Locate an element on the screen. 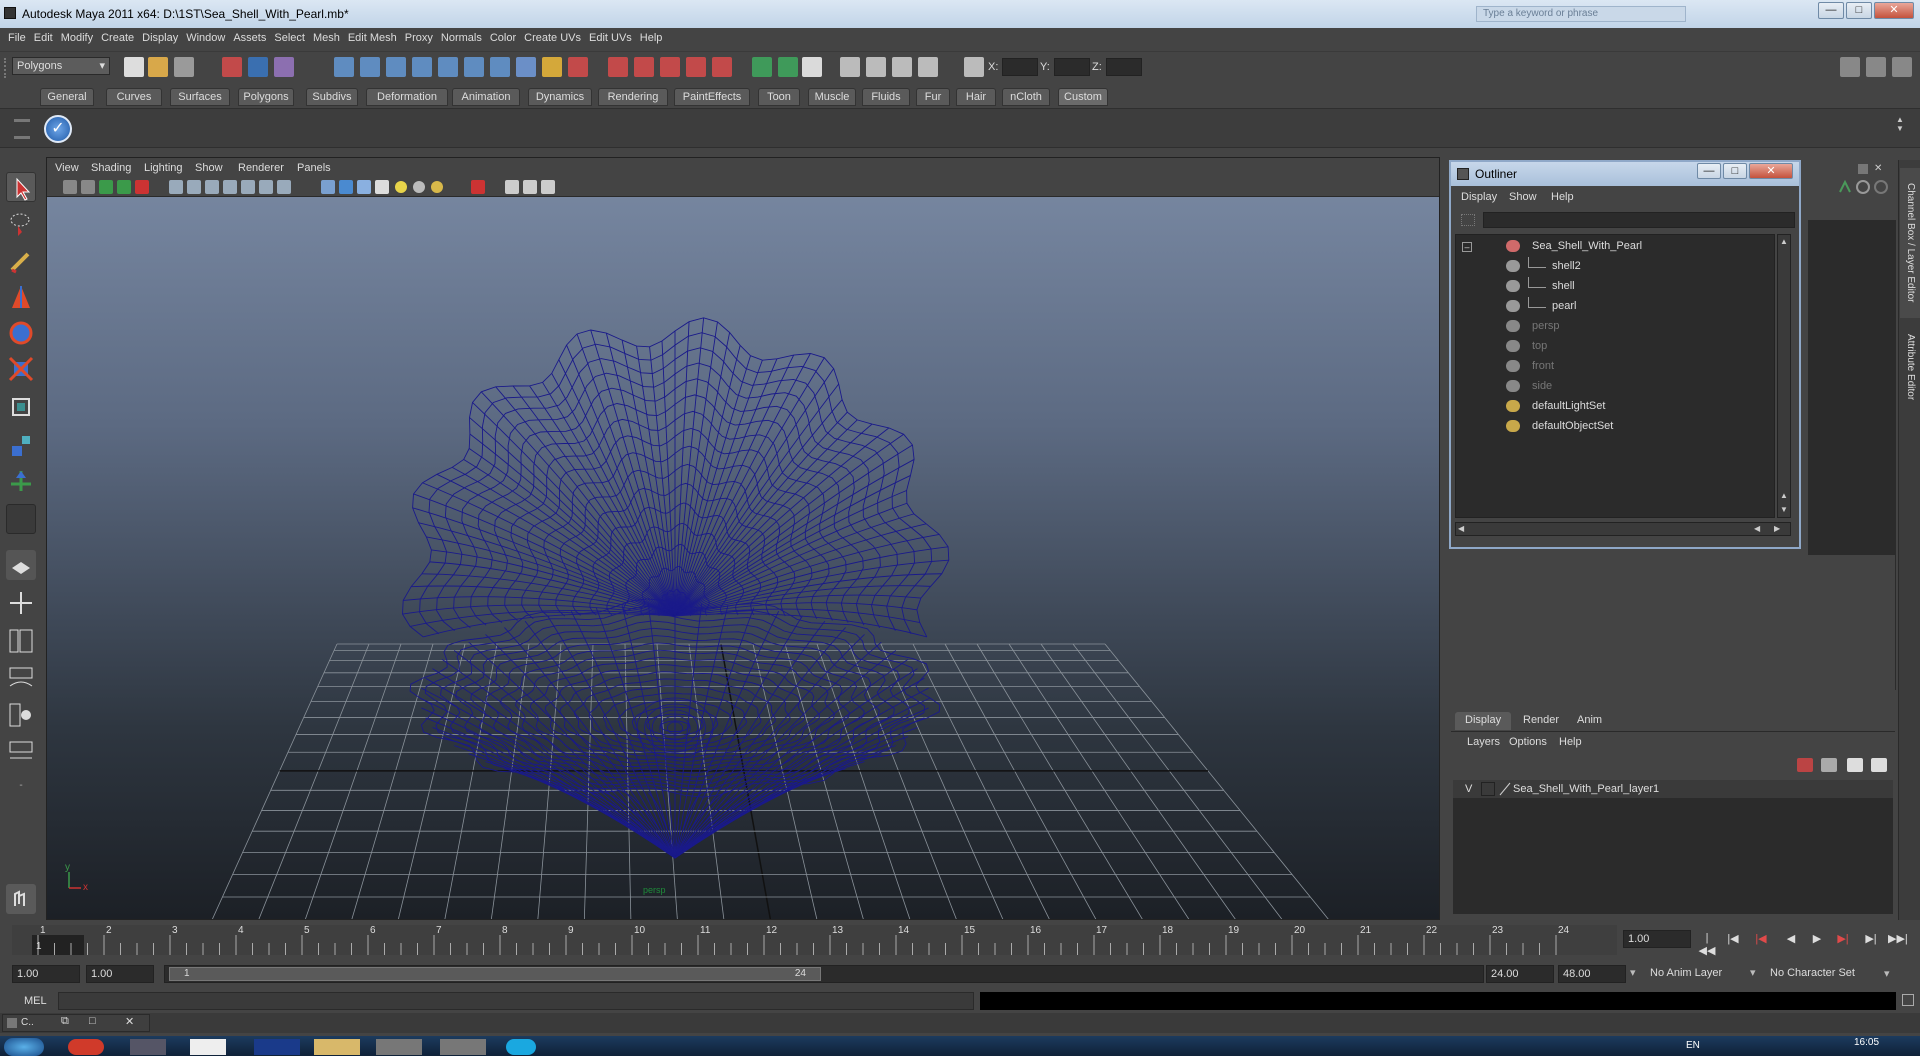 The width and height of the screenshot is (1920, 1056). wireframe-icon is located at coordinates (328, 187).